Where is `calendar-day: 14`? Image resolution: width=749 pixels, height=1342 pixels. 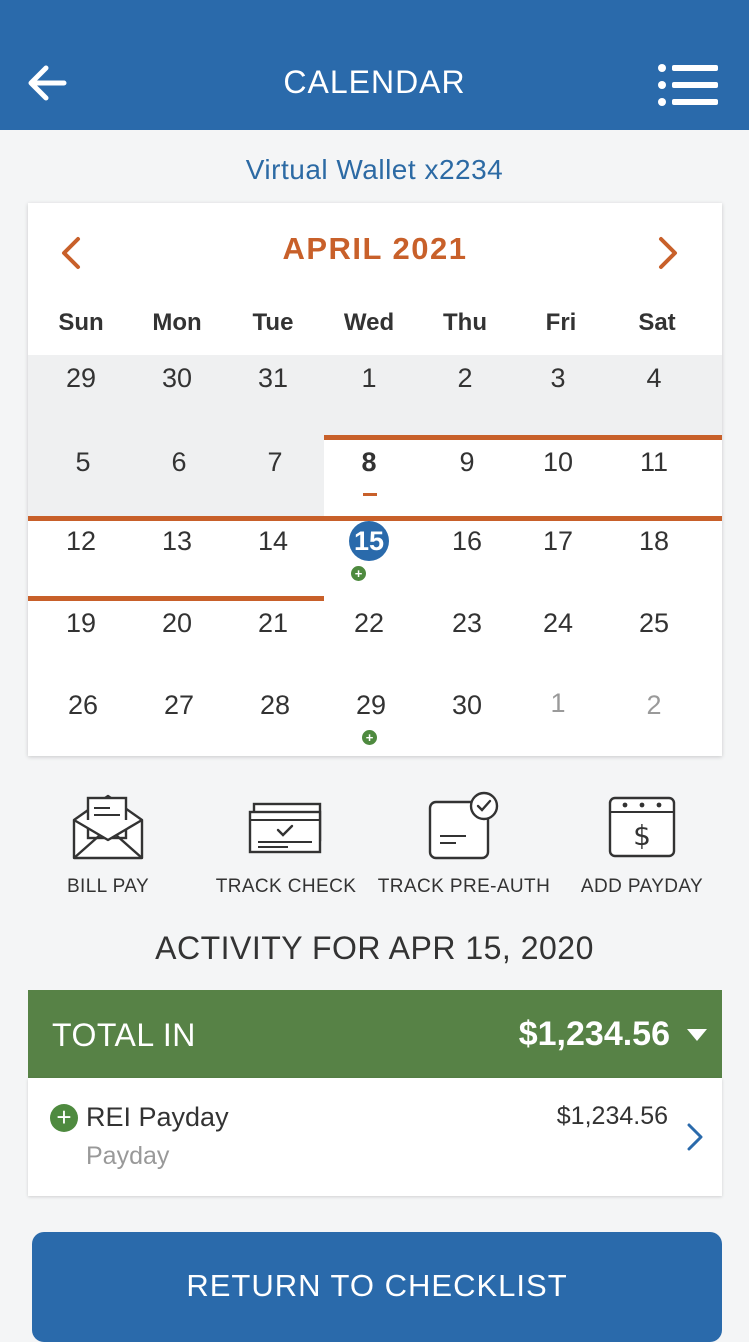
calendar-day: 14 is located at coordinates (273, 541).